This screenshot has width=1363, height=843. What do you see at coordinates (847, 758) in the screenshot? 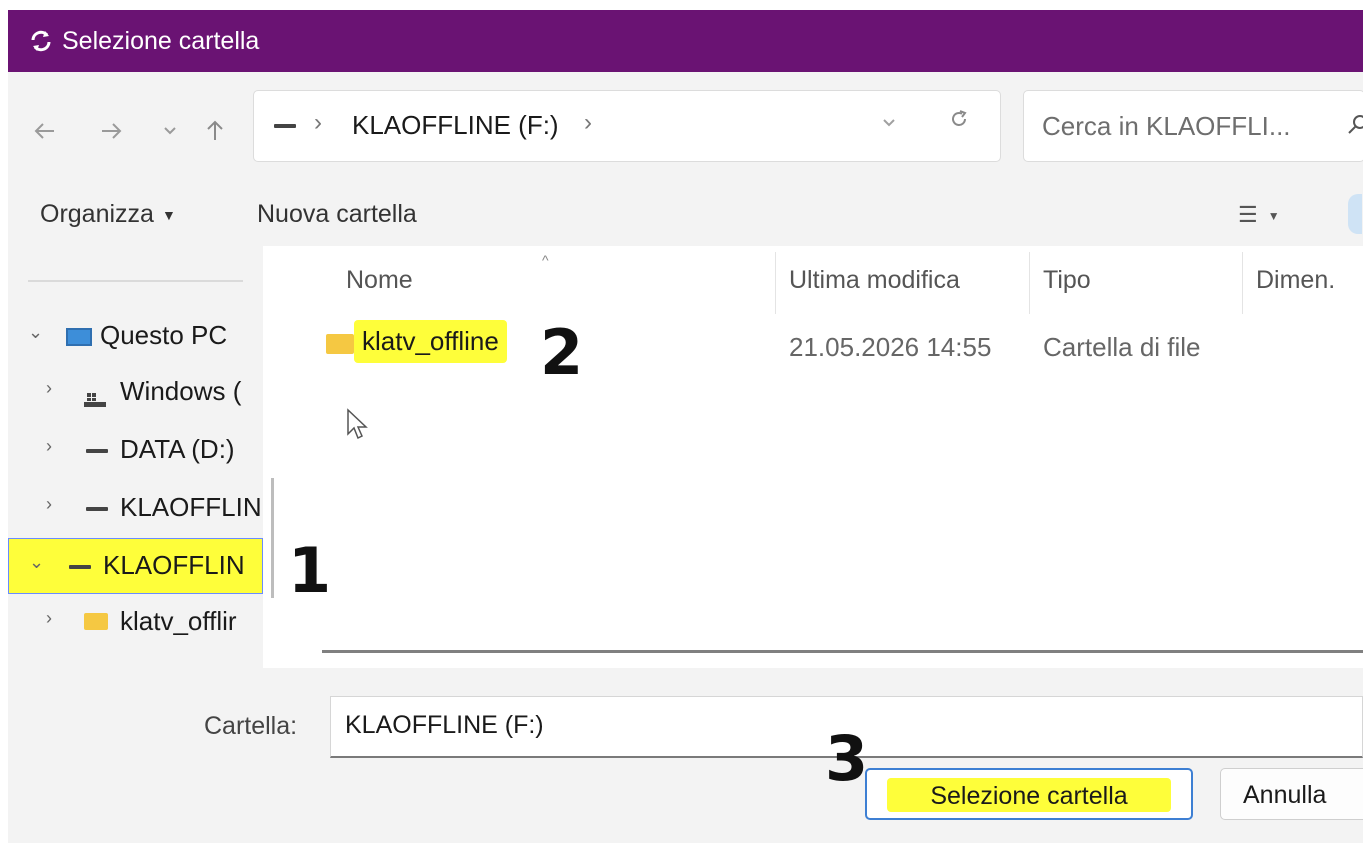
I see `annotation-step-3: 3` at bounding box center [847, 758].